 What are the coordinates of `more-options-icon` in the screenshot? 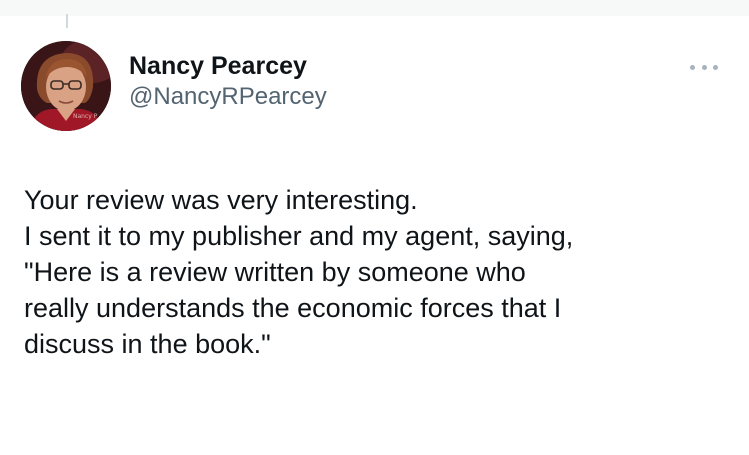 It's located at (704, 67).